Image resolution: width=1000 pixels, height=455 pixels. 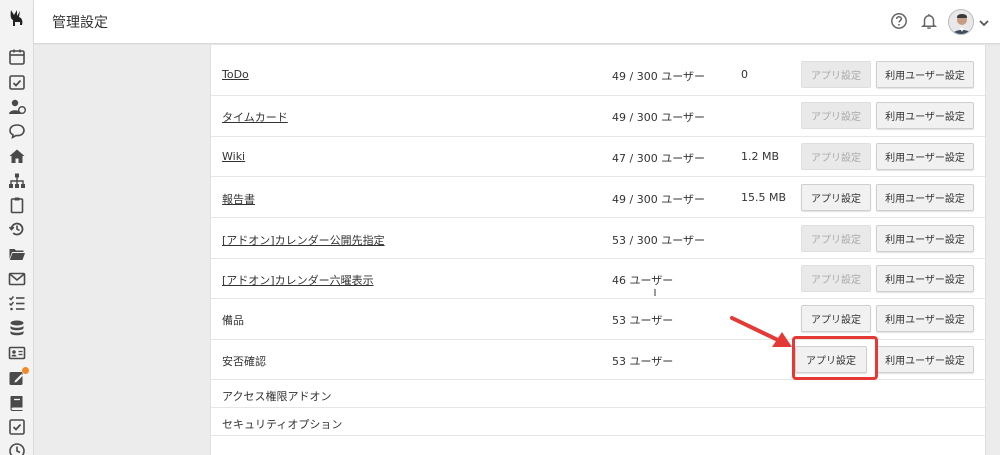 I want to click on calendar-icon, so click(x=17, y=57).